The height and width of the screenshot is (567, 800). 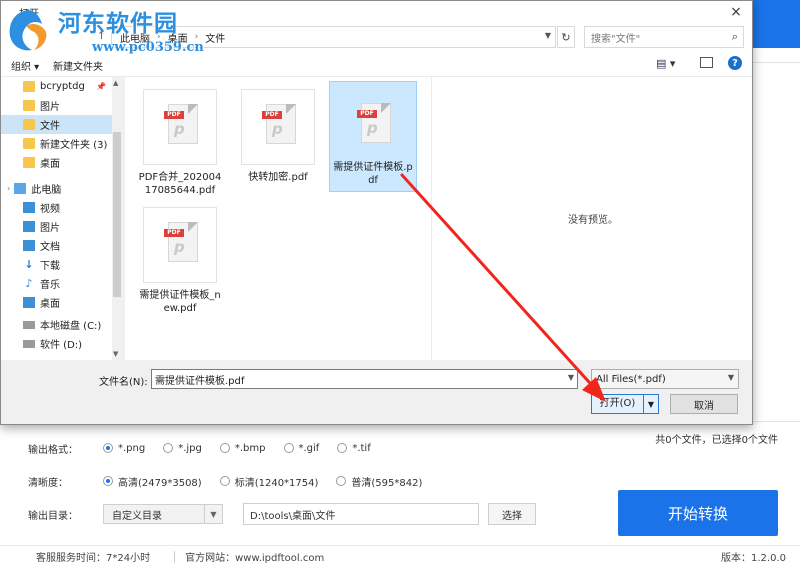 What do you see at coordinates (566, 37) in the screenshot?
I see `refresh-icon: ↻` at bounding box center [566, 37].